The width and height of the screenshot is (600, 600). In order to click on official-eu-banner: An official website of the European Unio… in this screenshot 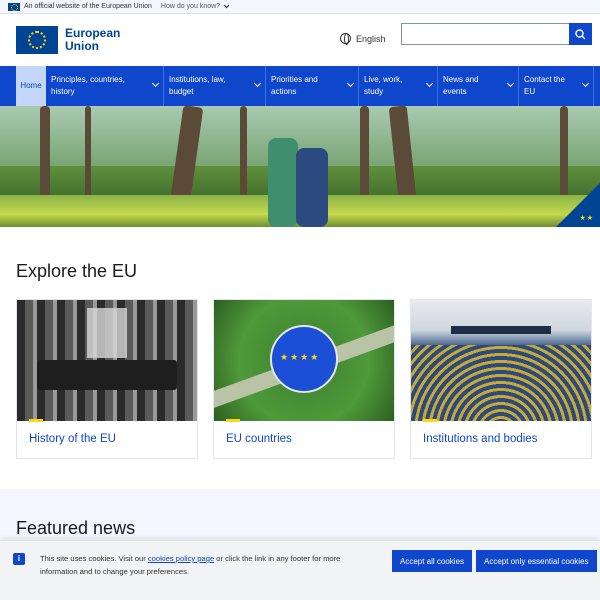, I will do `click(300, 7)`.